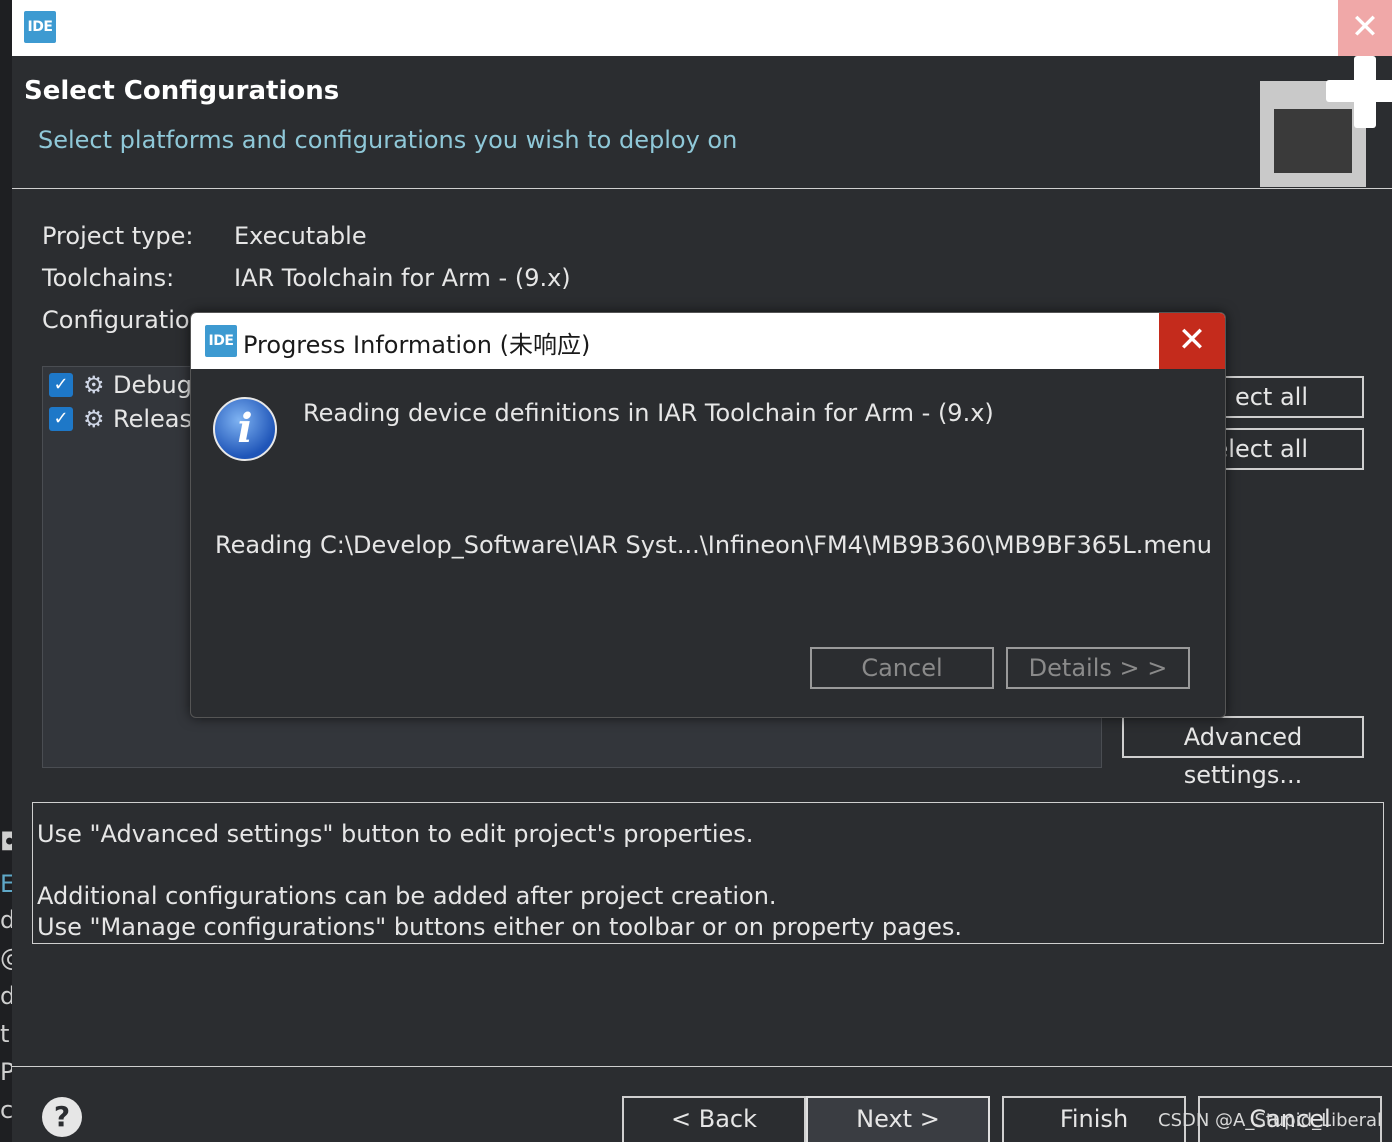  I want to click on dialog-details-button: Details > >, so click(1098, 668).